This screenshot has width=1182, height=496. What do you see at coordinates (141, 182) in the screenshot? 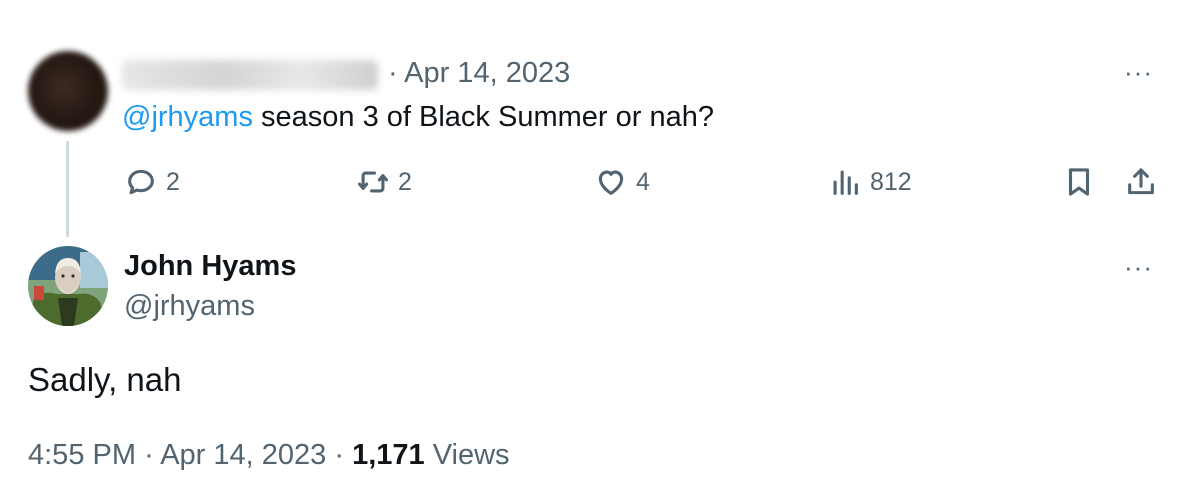
I see `reply-icon` at bounding box center [141, 182].